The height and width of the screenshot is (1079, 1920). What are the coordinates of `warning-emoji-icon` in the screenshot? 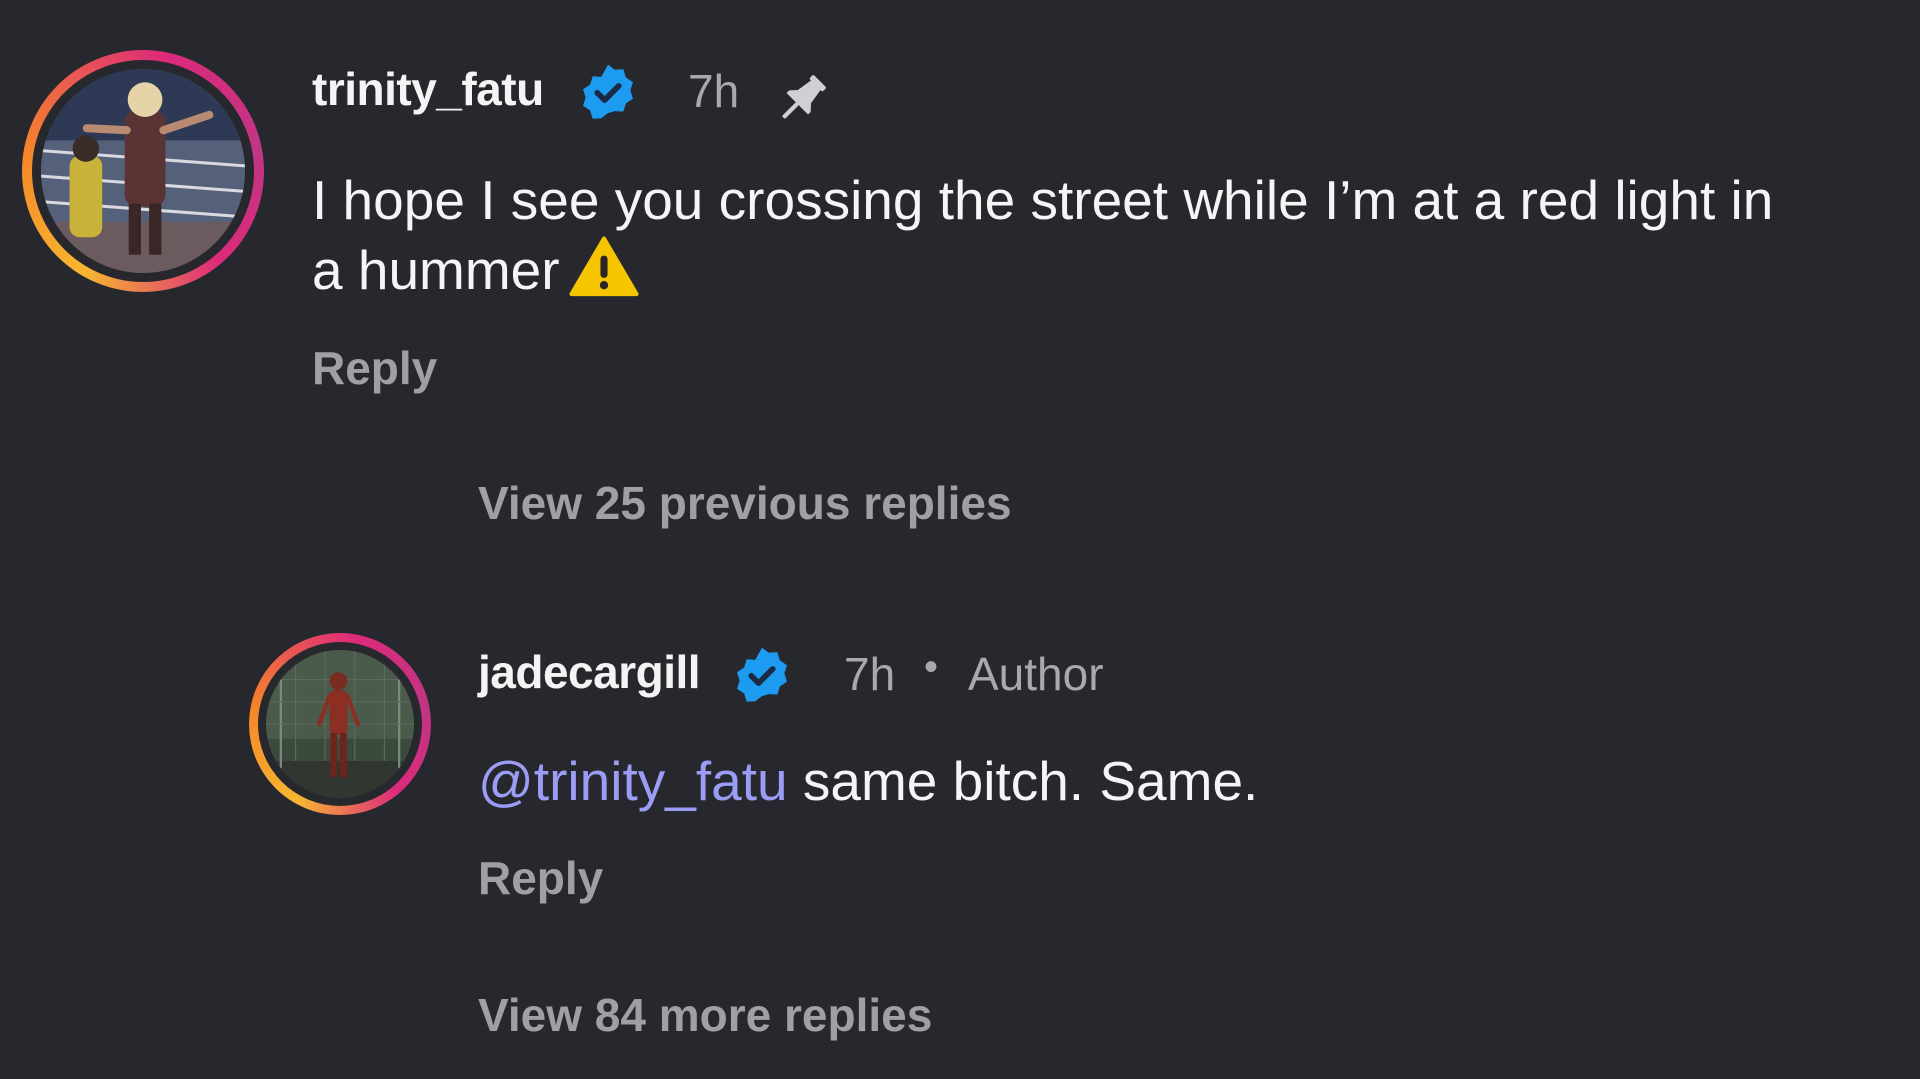 It's located at (604, 266).